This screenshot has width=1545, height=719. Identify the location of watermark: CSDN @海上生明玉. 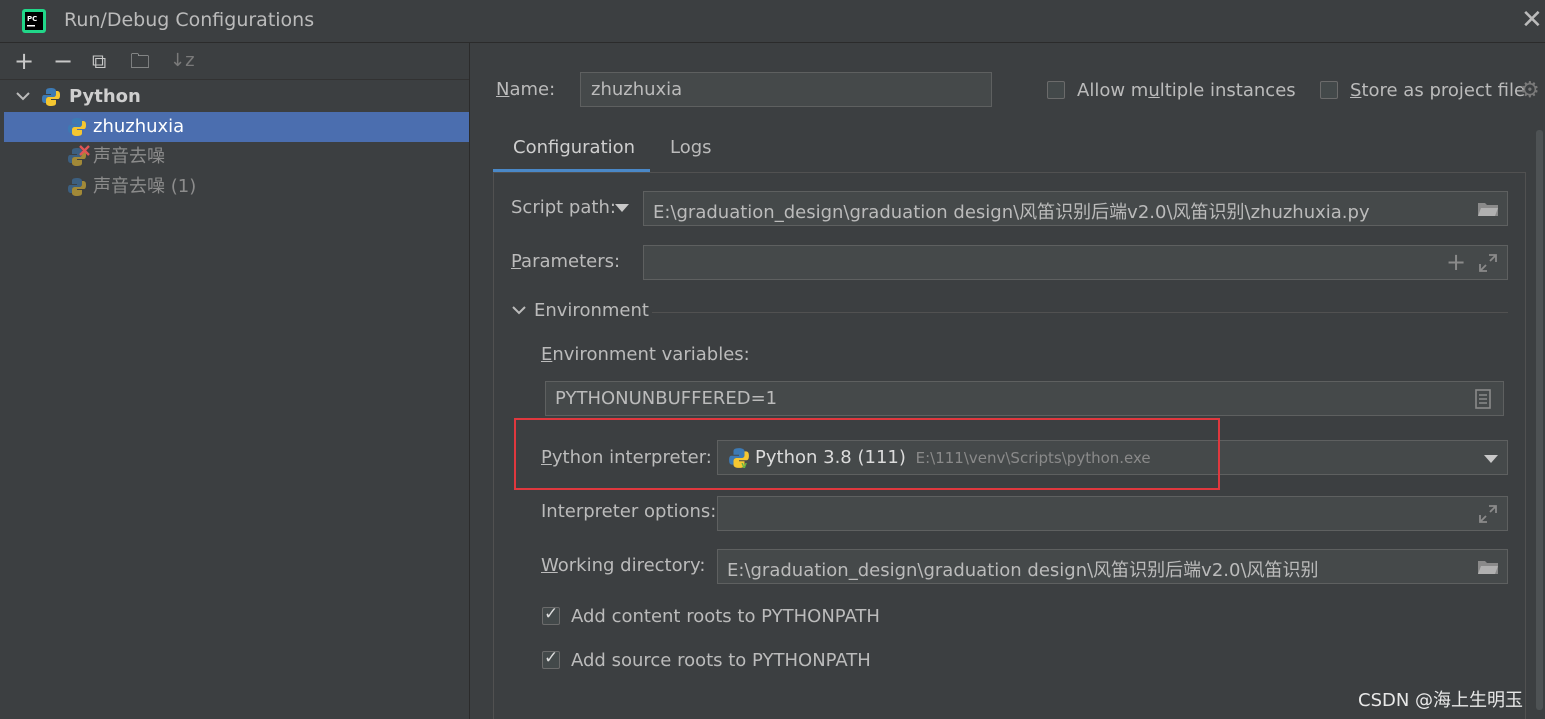
(1441, 700).